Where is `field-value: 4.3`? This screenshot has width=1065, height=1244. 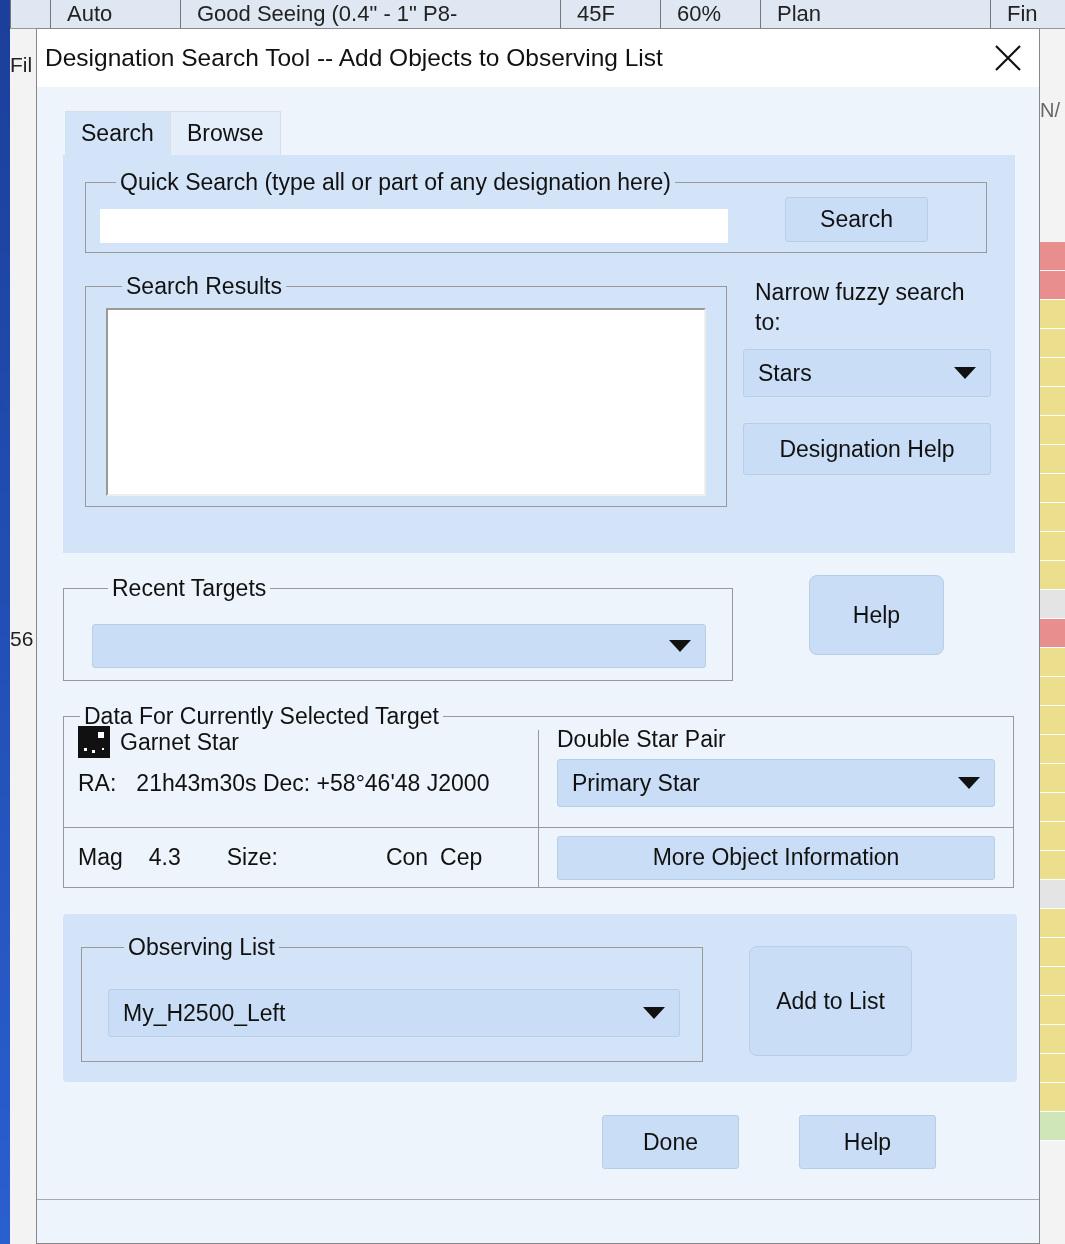
field-value: 4.3 is located at coordinates (164, 857).